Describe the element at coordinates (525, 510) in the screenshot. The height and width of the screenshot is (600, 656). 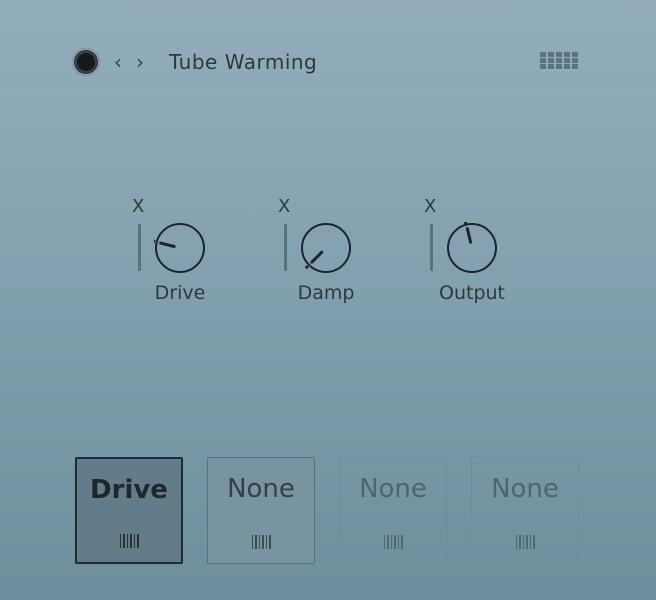
I see `macro-slot-4: None` at that location.